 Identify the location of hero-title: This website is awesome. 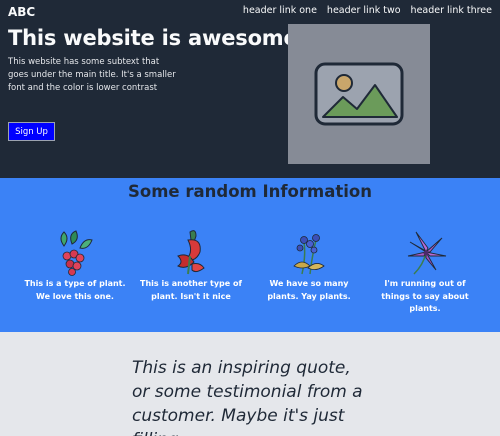
(153, 38).